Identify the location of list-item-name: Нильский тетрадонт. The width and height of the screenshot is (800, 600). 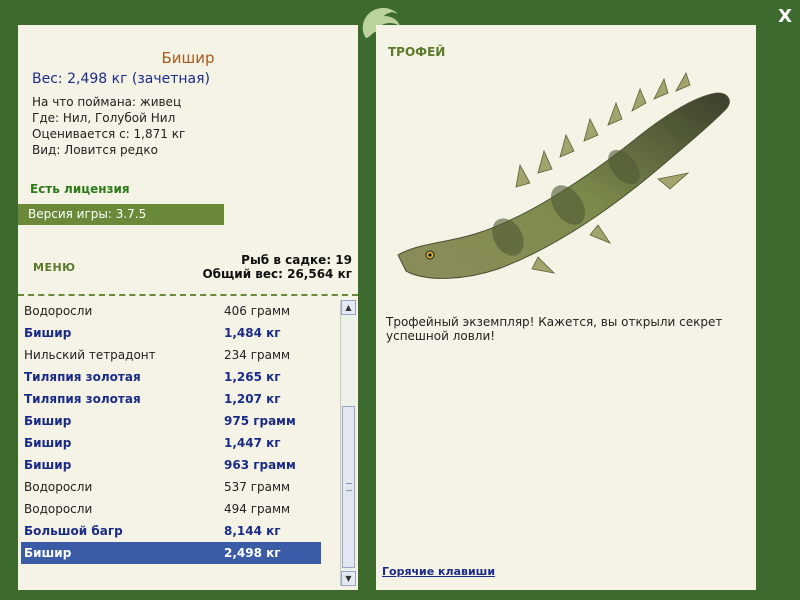
(90, 355).